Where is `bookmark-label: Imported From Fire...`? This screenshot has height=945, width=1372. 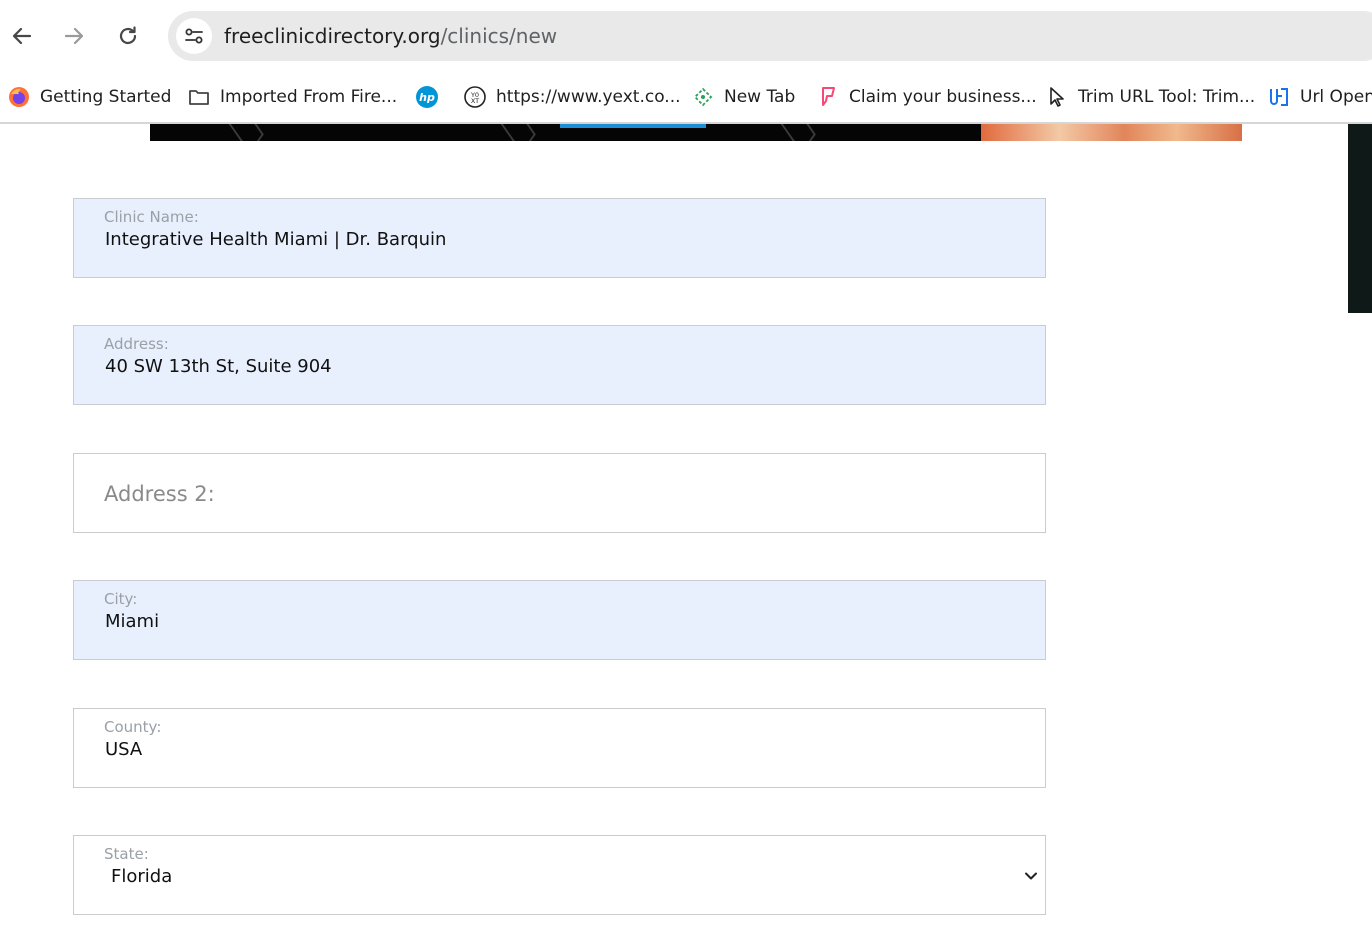
bookmark-label: Imported From Fire... is located at coordinates (309, 97).